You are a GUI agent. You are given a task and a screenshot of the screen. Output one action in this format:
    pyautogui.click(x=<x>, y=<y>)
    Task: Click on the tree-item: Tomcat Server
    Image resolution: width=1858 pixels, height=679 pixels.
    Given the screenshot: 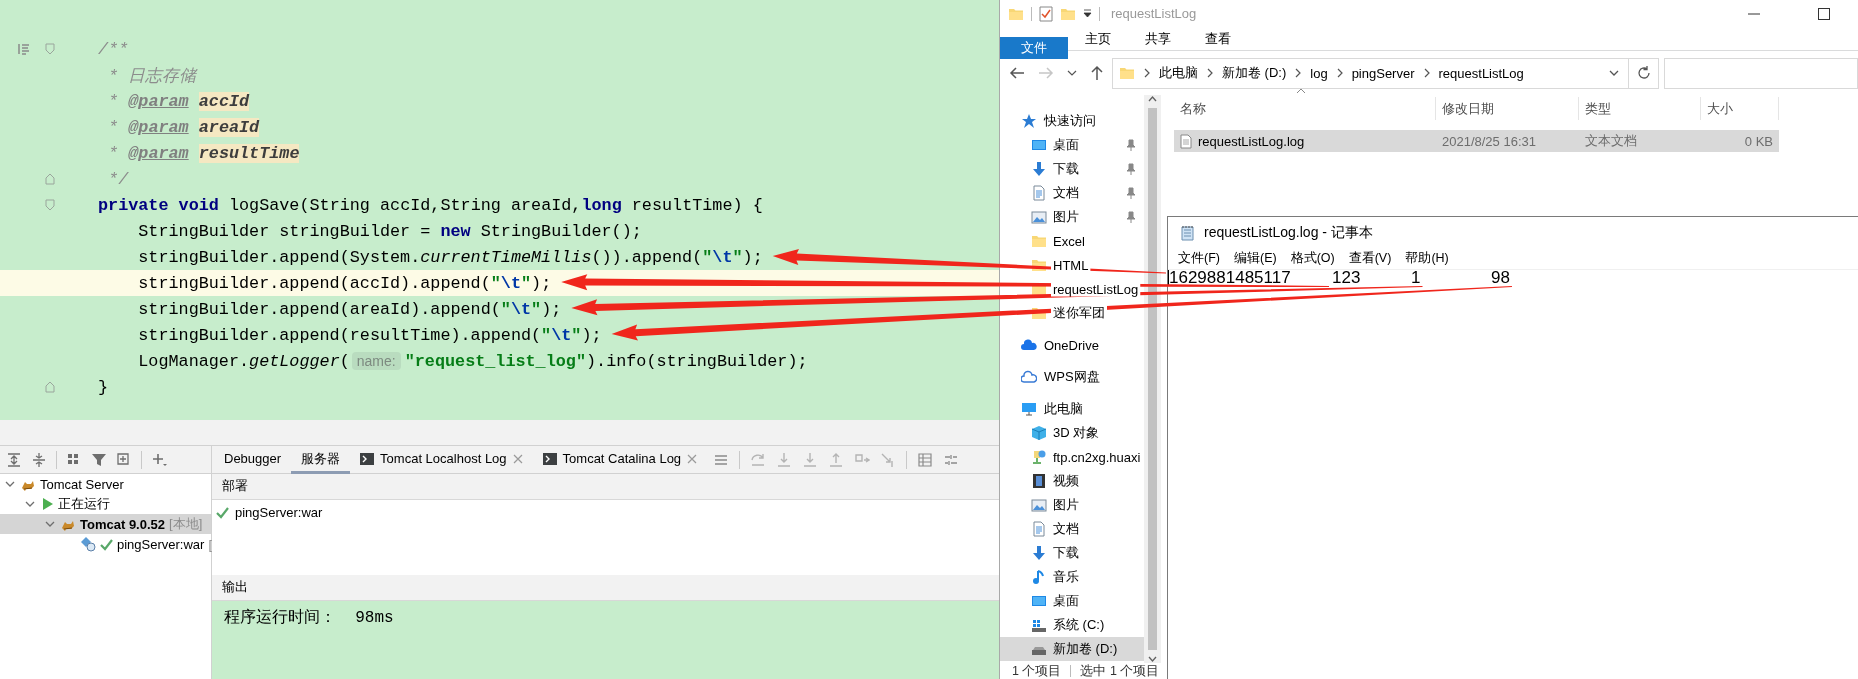 What is the action you would take?
    pyautogui.click(x=105, y=484)
    